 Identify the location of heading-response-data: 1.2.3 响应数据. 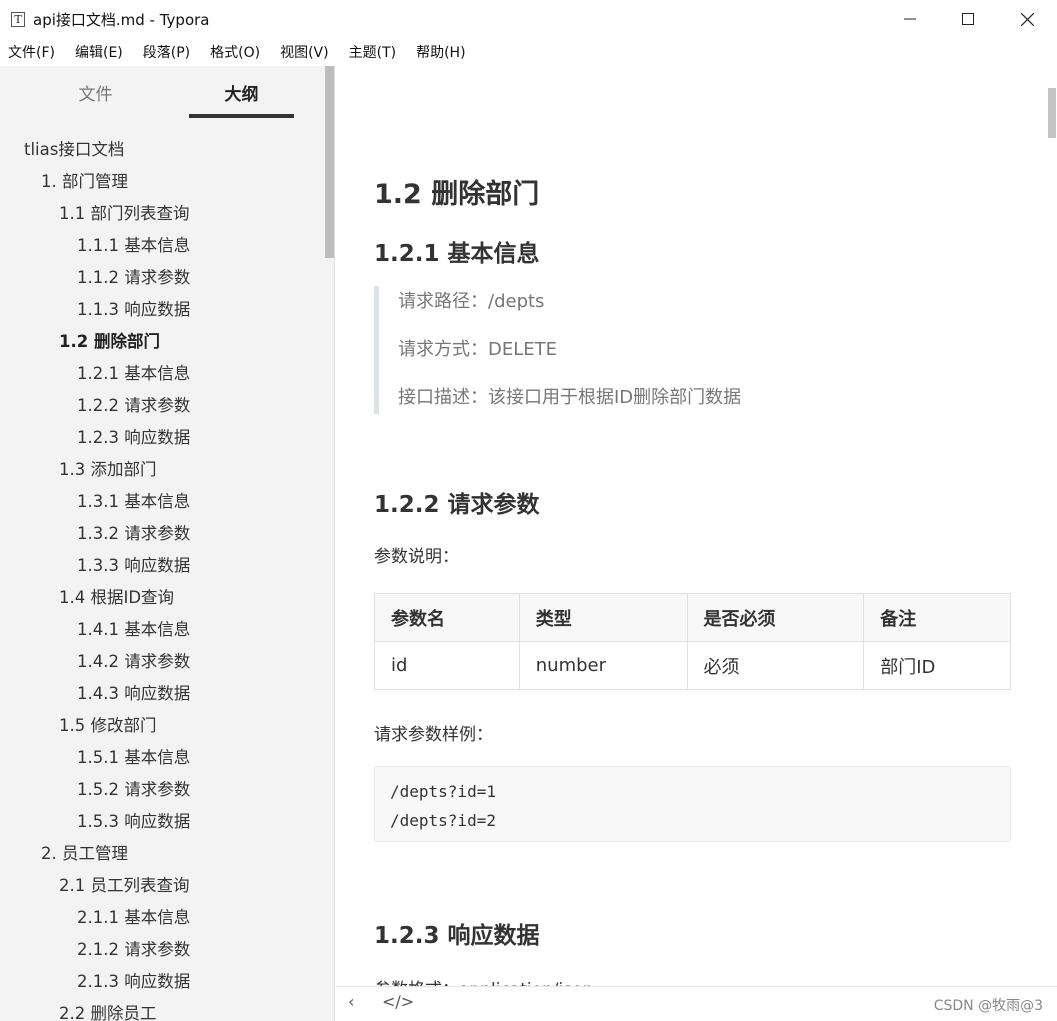
(457, 936).